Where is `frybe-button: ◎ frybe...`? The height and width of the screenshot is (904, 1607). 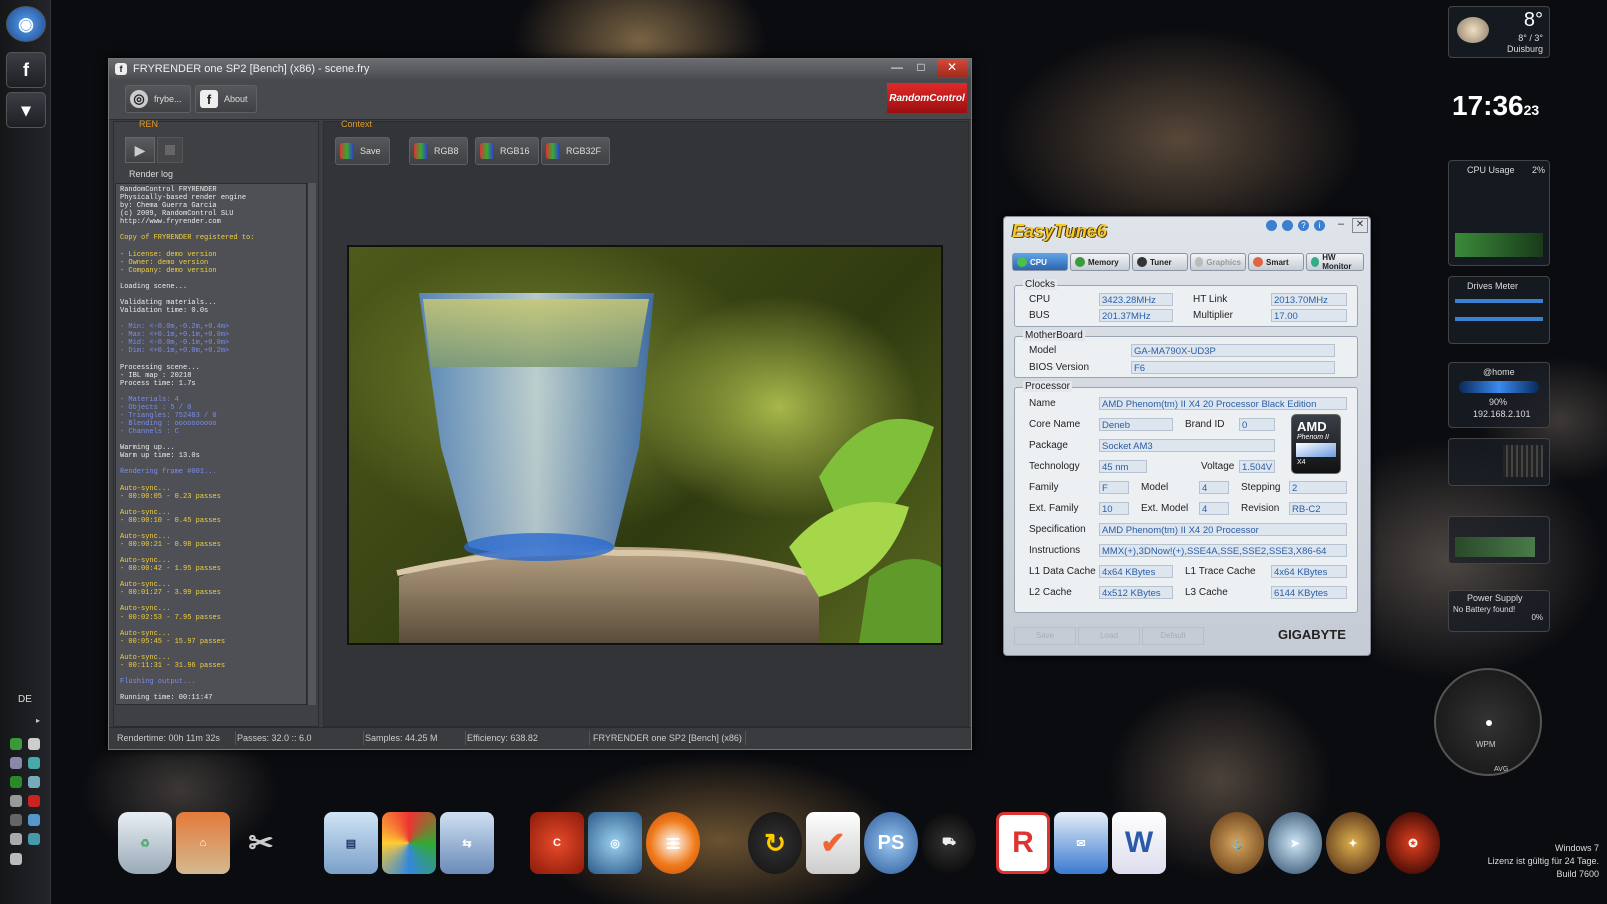
frybe-button: ◎ frybe... is located at coordinates (158, 99).